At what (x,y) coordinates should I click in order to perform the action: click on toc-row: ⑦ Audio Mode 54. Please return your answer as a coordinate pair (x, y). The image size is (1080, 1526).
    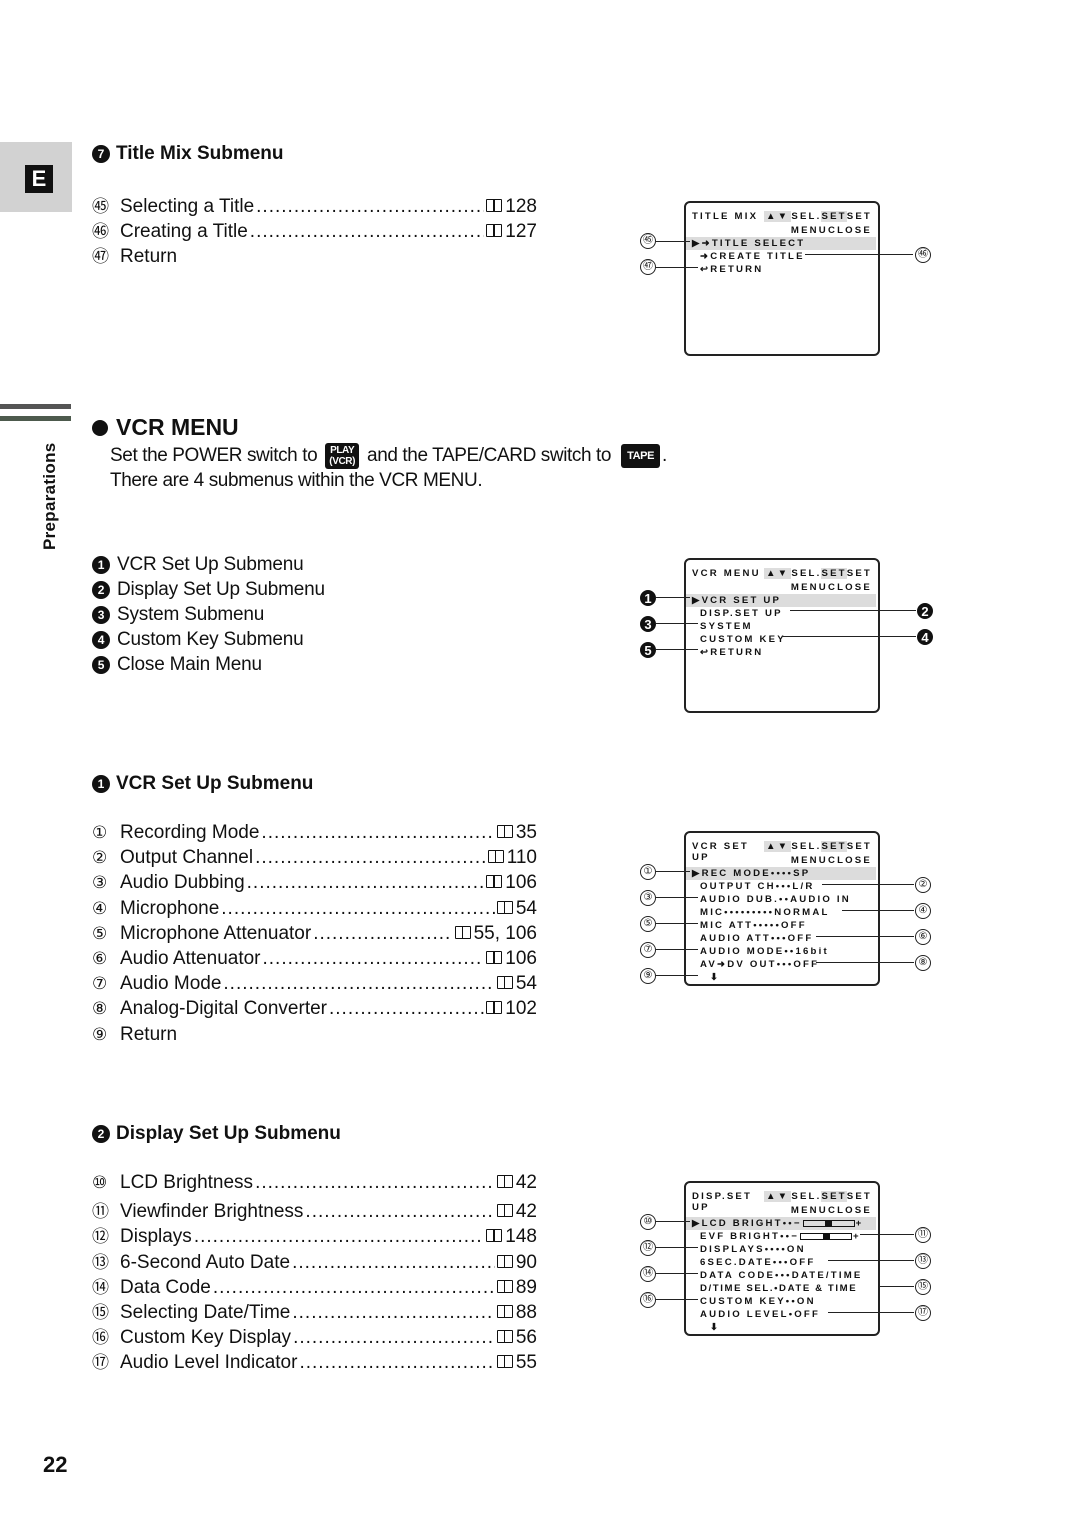
    Looking at the image, I should click on (314, 985).